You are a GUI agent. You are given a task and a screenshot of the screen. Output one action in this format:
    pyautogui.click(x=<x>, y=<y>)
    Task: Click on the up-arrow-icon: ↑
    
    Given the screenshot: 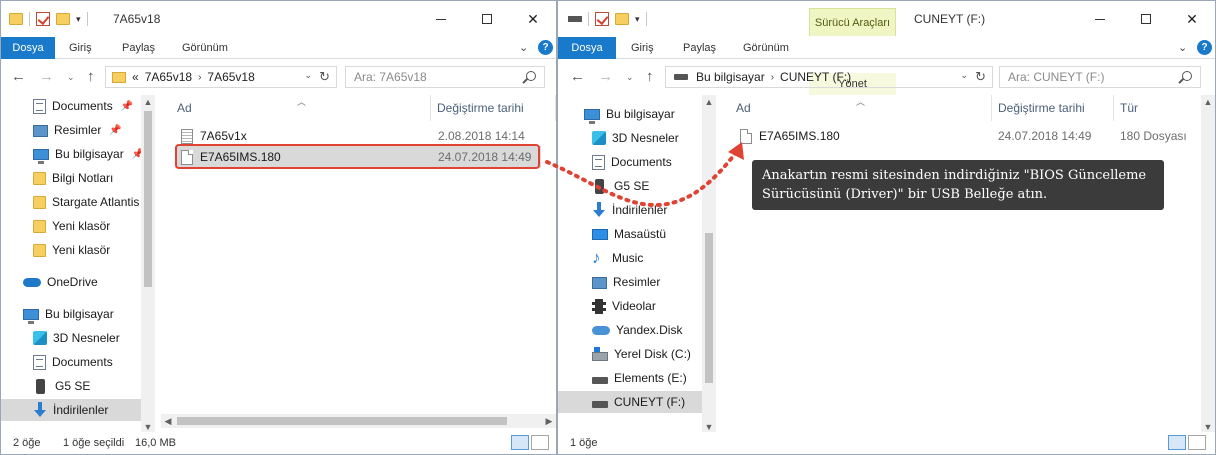 What is the action you would take?
    pyautogui.click(x=91, y=76)
    